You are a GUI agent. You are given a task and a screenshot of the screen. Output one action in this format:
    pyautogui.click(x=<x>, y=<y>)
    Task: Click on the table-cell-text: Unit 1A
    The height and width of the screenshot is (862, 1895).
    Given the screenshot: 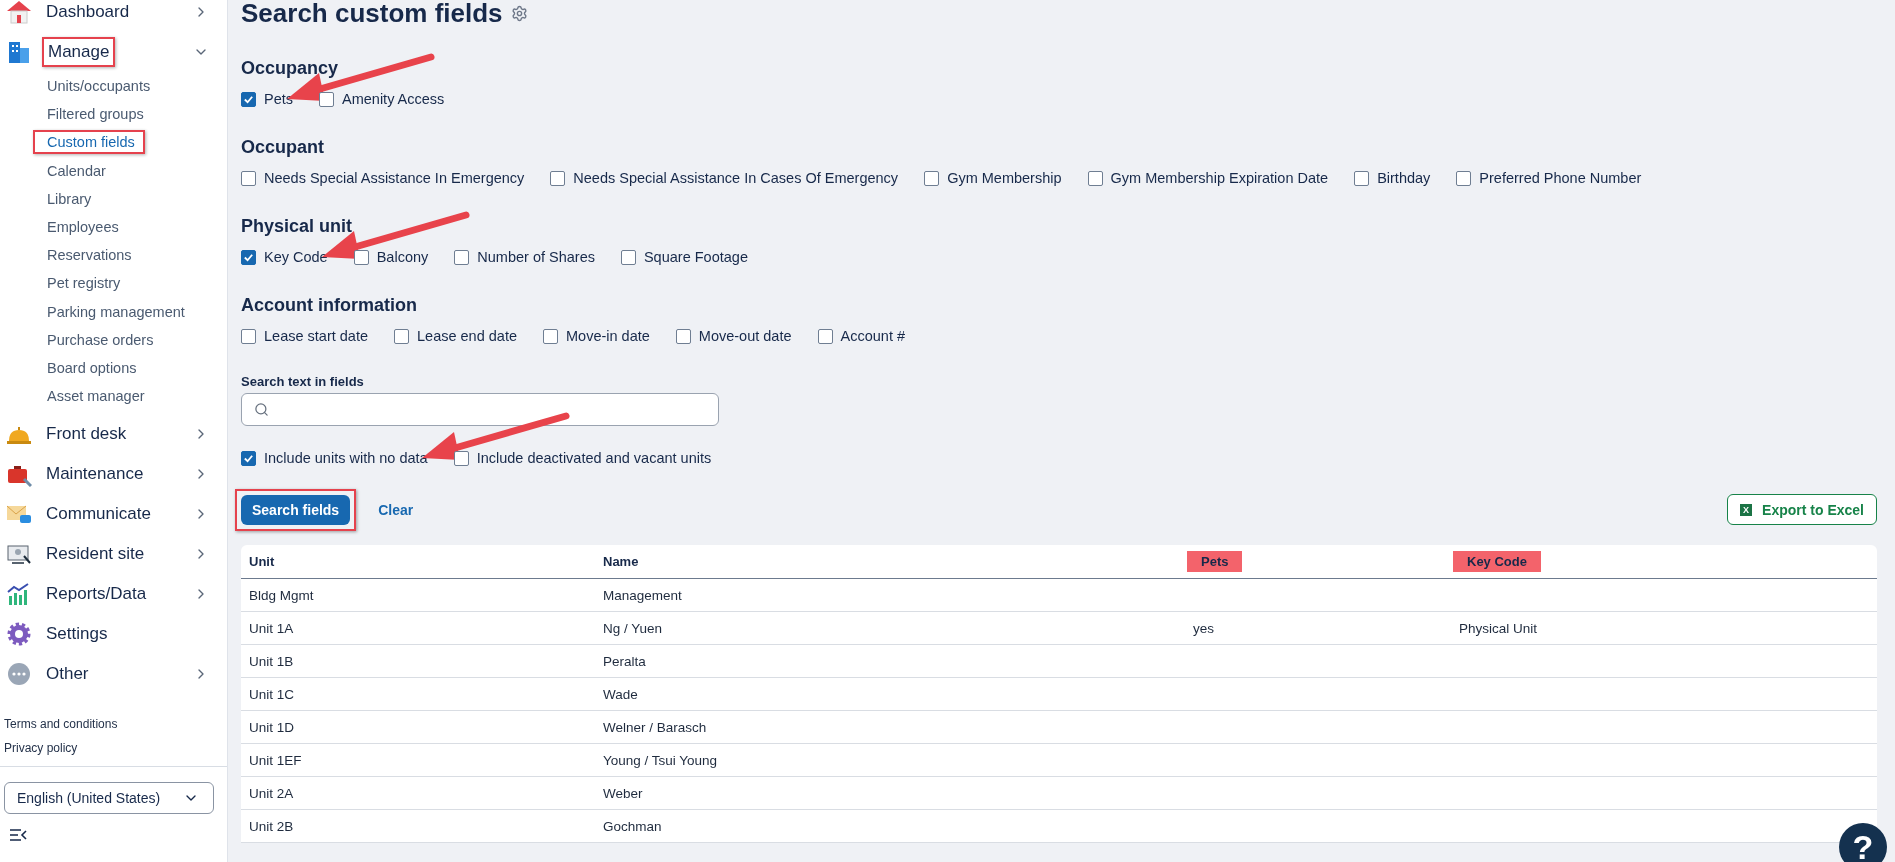 What is the action you would take?
    pyautogui.click(x=272, y=628)
    